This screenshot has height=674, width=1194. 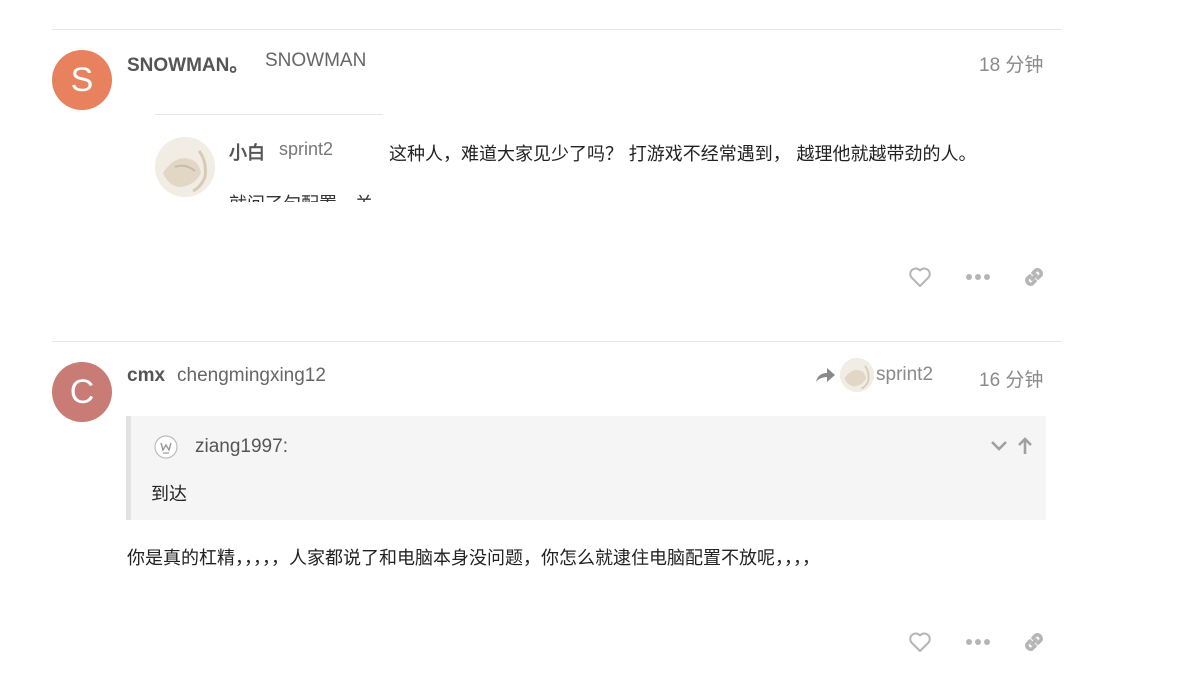 I want to click on reply-to-indicator: sprint2, so click(x=873, y=375).